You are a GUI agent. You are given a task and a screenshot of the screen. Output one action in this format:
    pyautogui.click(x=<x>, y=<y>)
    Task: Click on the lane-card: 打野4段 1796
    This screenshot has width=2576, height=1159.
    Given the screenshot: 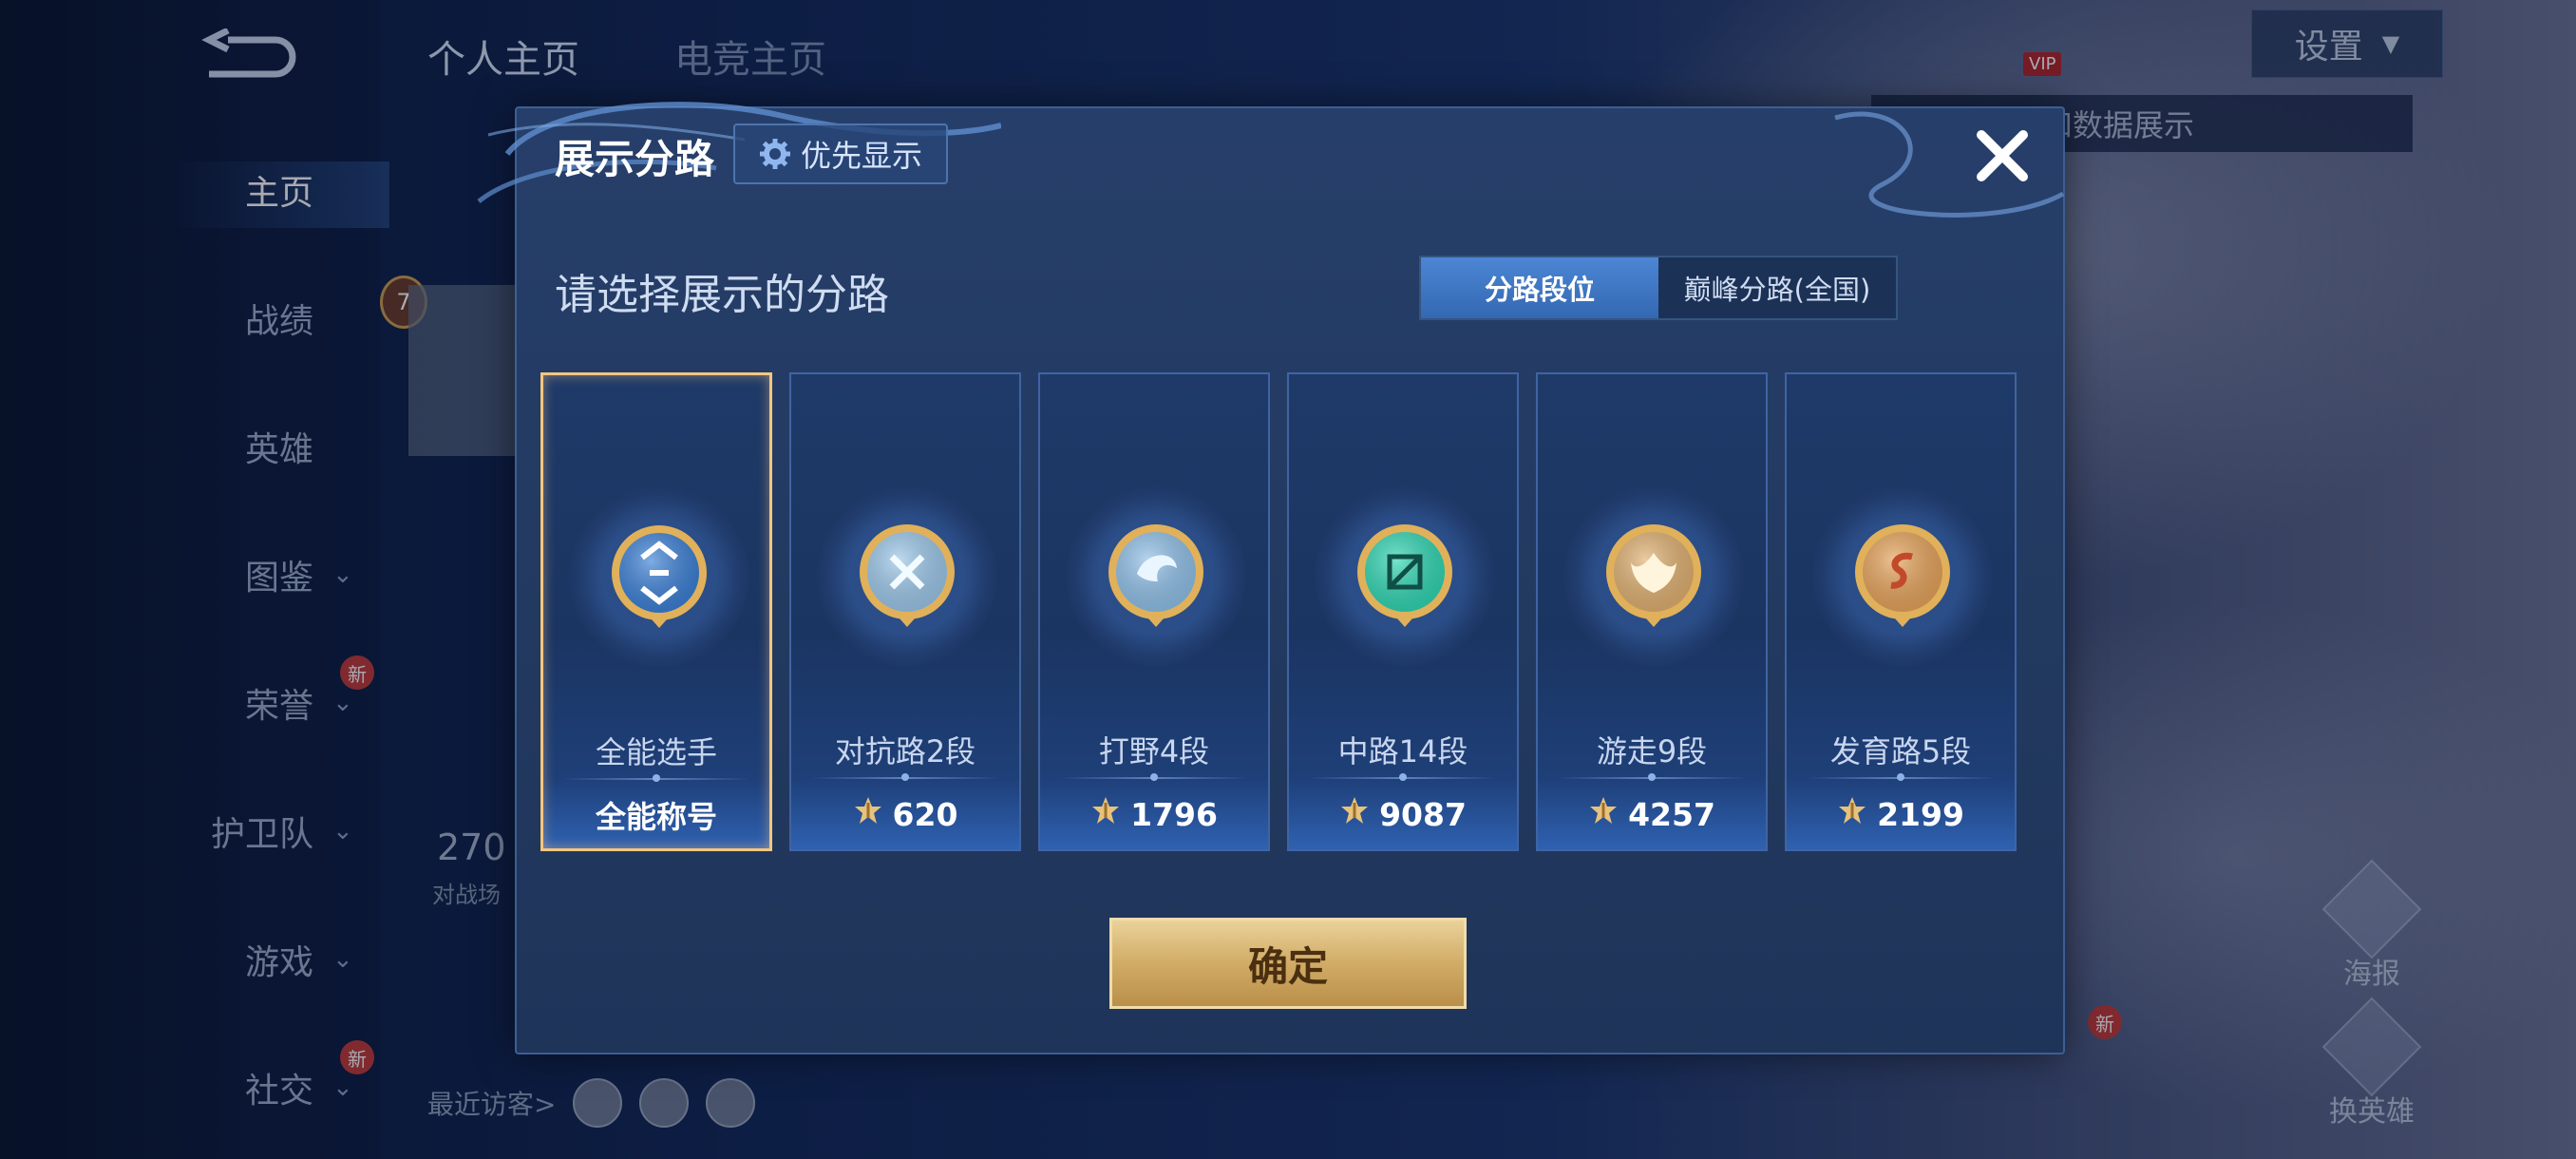 What is the action you would take?
    pyautogui.click(x=1154, y=611)
    